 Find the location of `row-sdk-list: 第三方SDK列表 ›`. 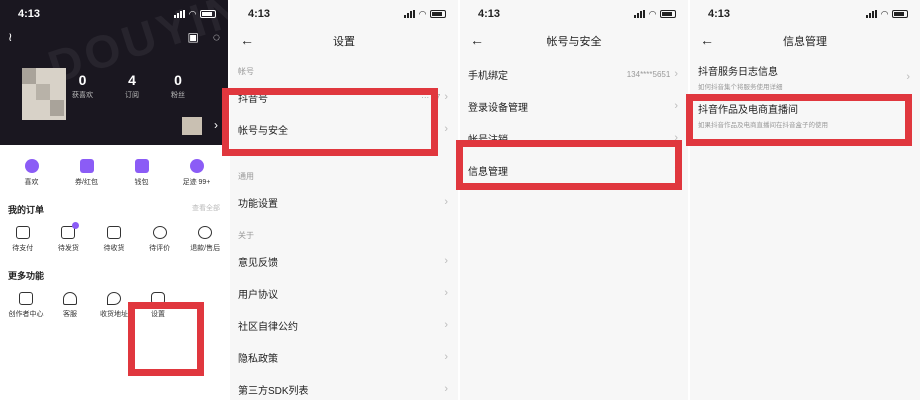

row-sdk-list: 第三方SDK列表 › is located at coordinates (344, 386).